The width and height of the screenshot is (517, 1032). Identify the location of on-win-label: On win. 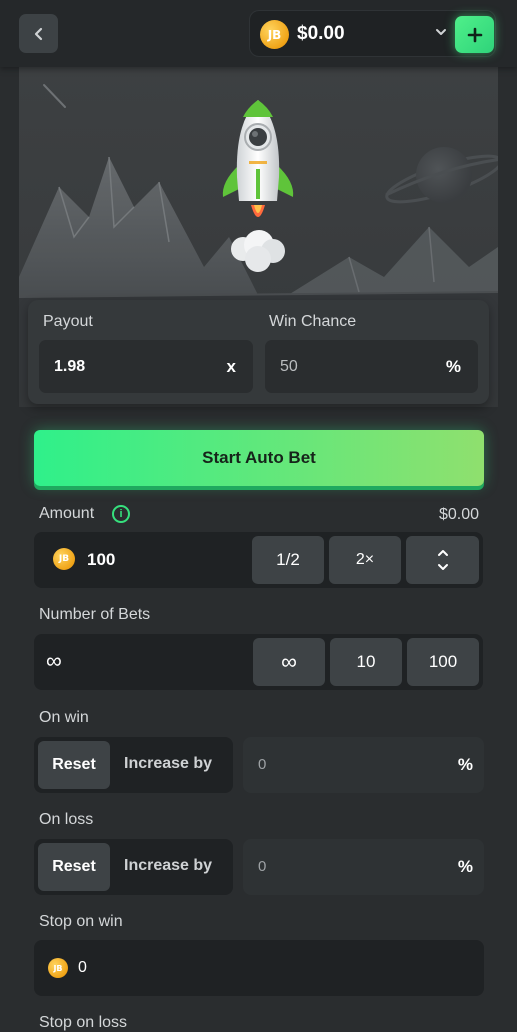
(64, 717).